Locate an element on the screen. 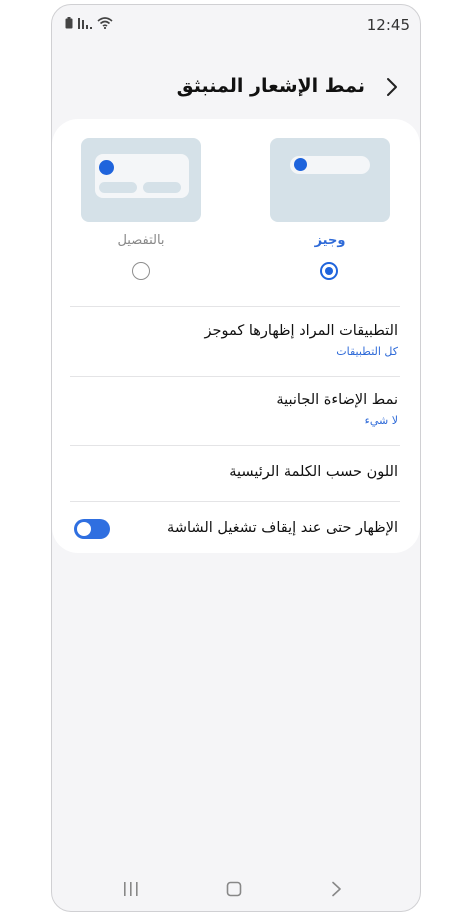  show-screen-off-row: الإظهار حتى عند إيقاف تشغيل الشاشة is located at coordinates (234, 528).